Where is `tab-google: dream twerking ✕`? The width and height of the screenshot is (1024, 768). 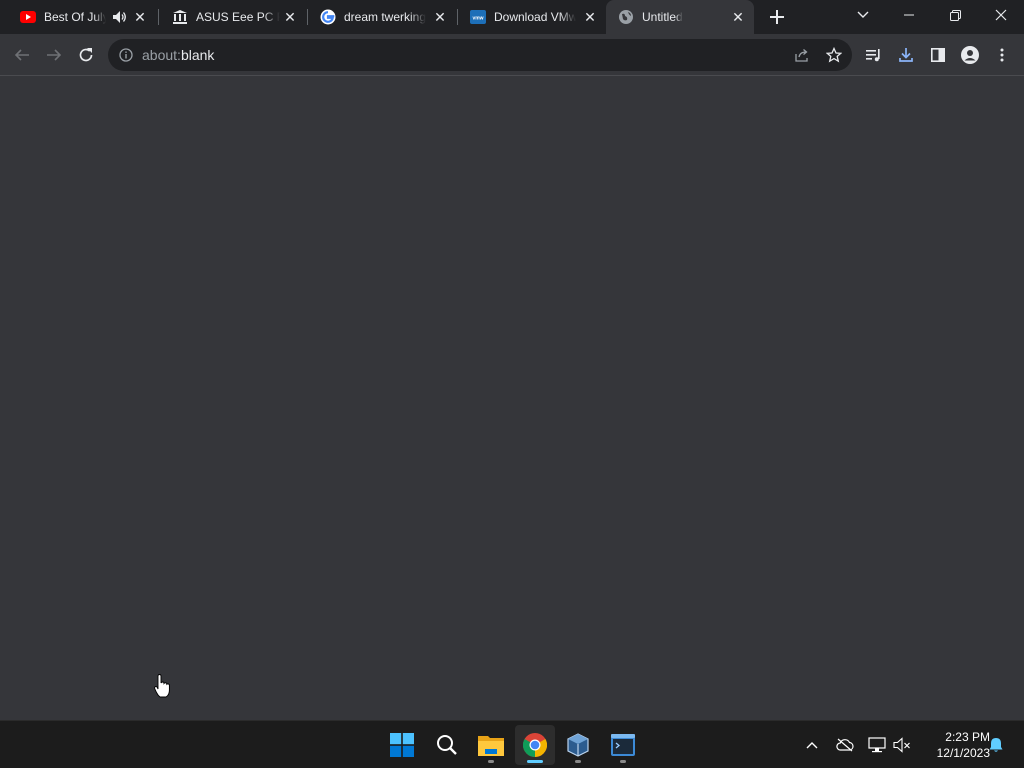 tab-google: dream twerking ✕ is located at coordinates (382, 17).